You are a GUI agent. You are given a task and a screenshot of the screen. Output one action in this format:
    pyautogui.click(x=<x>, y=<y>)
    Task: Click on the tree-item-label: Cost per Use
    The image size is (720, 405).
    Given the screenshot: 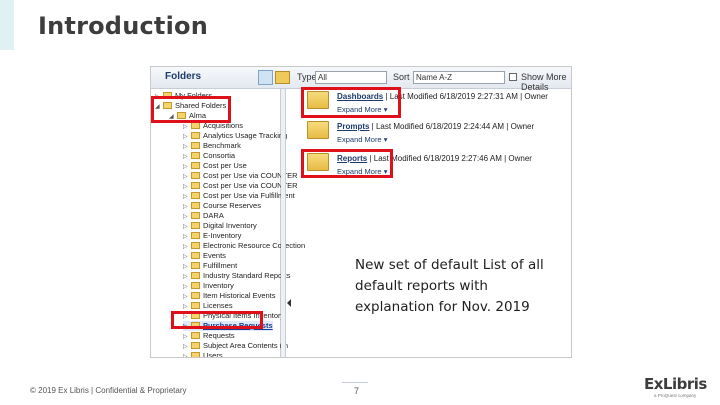 What is the action you would take?
    pyautogui.click(x=225, y=165)
    